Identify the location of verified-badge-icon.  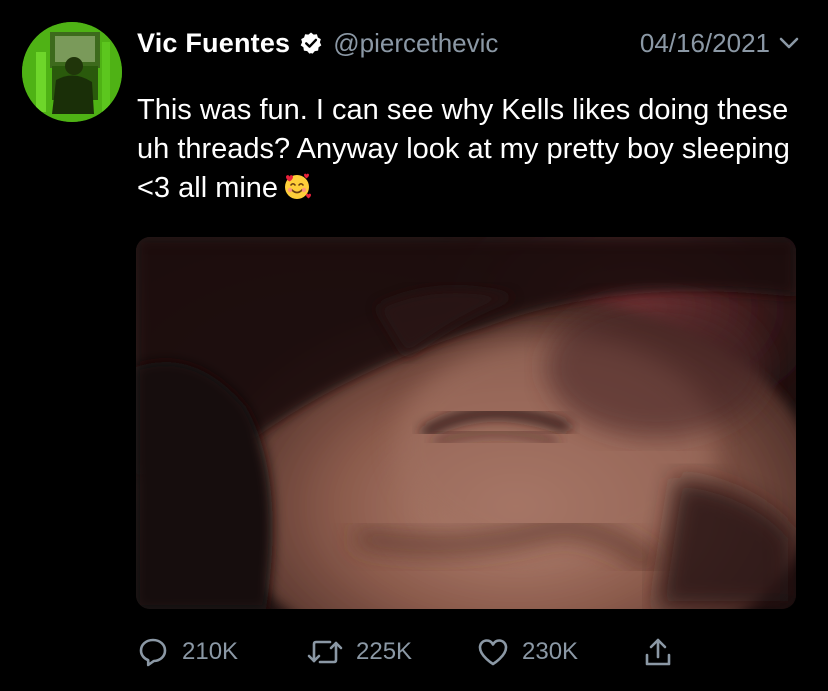
(311, 43).